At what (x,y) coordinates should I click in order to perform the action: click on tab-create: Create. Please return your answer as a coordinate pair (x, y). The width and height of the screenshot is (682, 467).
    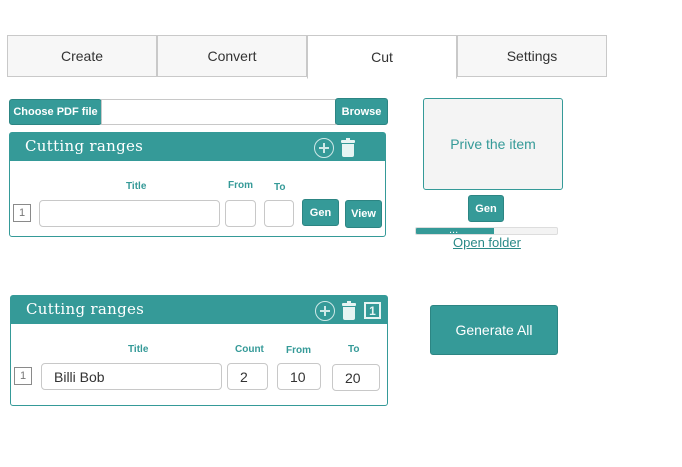
    Looking at the image, I should click on (82, 56).